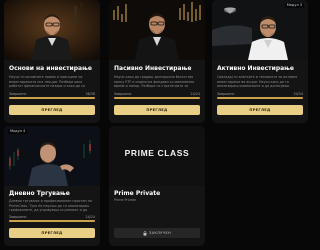 This screenshot has width=320, height=250. What do you see at coordinates (18, 131) in the screenshot?
I see `module-badge: Модул 4` at bounding box center [18, 131].